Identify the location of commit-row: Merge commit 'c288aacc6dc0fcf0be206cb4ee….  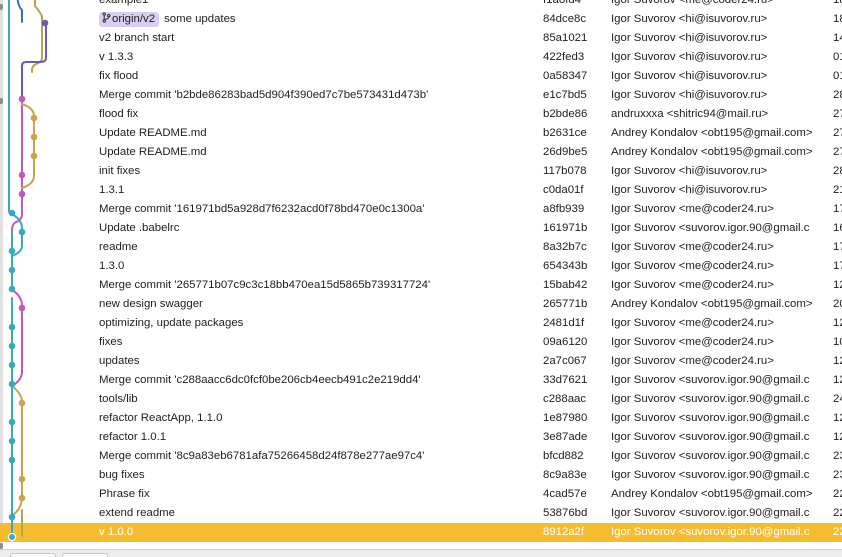
(421, 380).